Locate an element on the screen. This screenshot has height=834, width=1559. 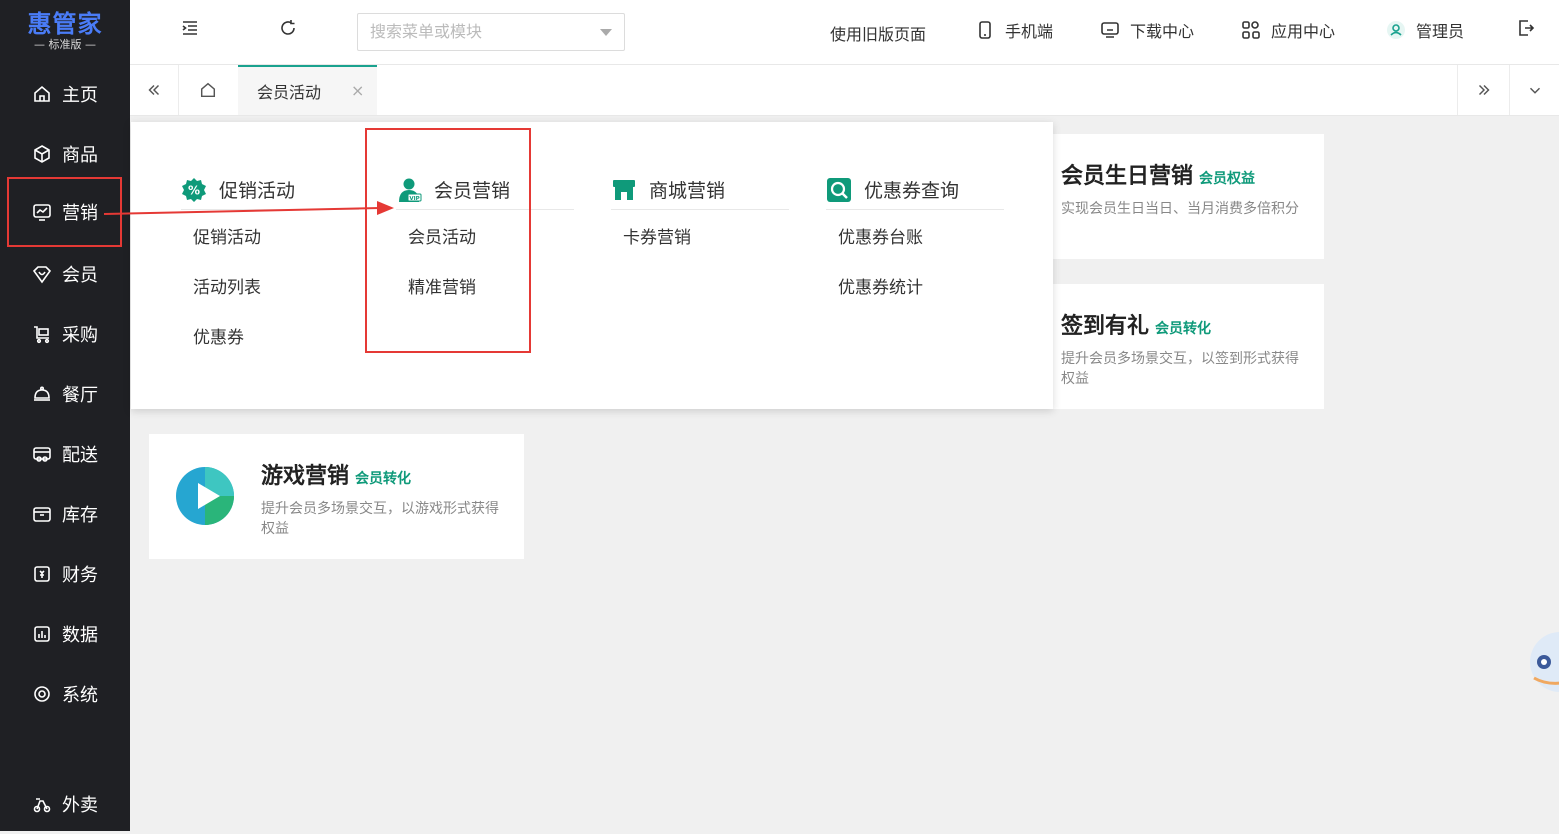
card-title-text: 会员生日营销 is located at coordinates (1127, 176).